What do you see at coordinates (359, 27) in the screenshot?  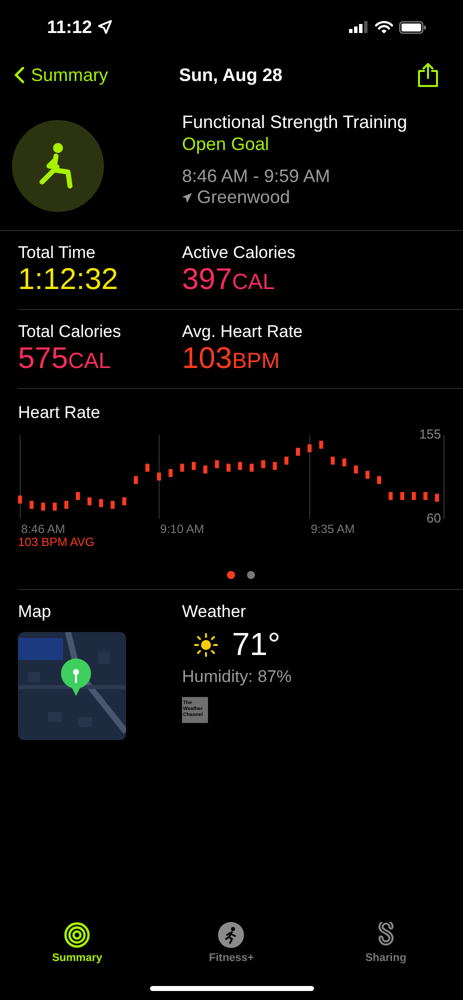 I see `signal-icon` at bounding box center [359, 27].